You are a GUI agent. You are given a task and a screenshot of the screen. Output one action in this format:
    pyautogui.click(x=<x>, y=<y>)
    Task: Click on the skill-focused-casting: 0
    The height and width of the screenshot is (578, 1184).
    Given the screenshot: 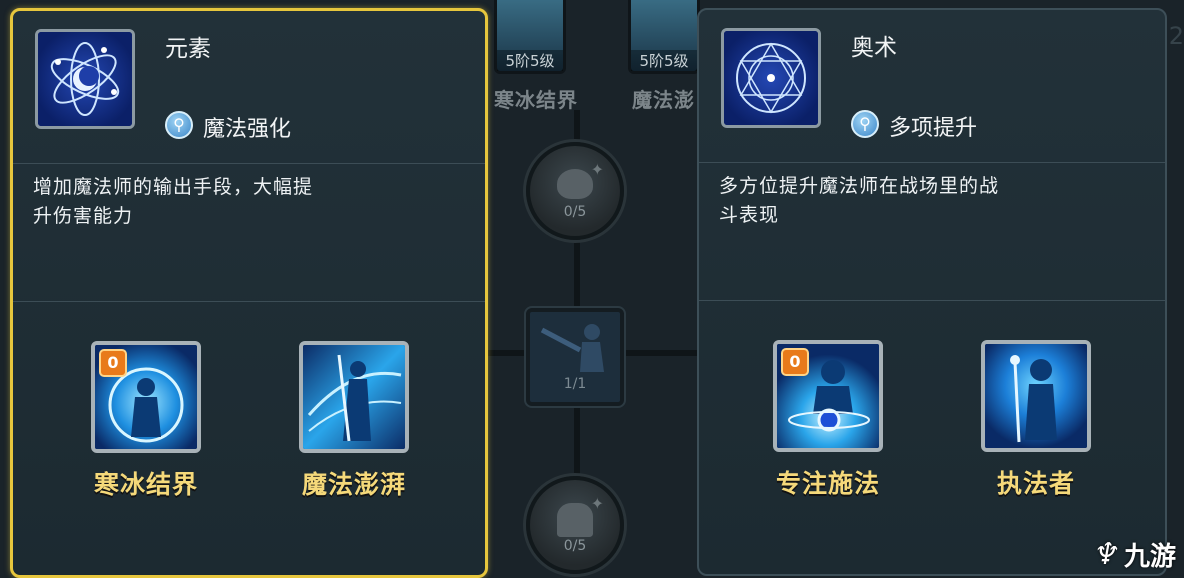 What is the action you would take?
    pyautogui.click(x=828, y=396)
    